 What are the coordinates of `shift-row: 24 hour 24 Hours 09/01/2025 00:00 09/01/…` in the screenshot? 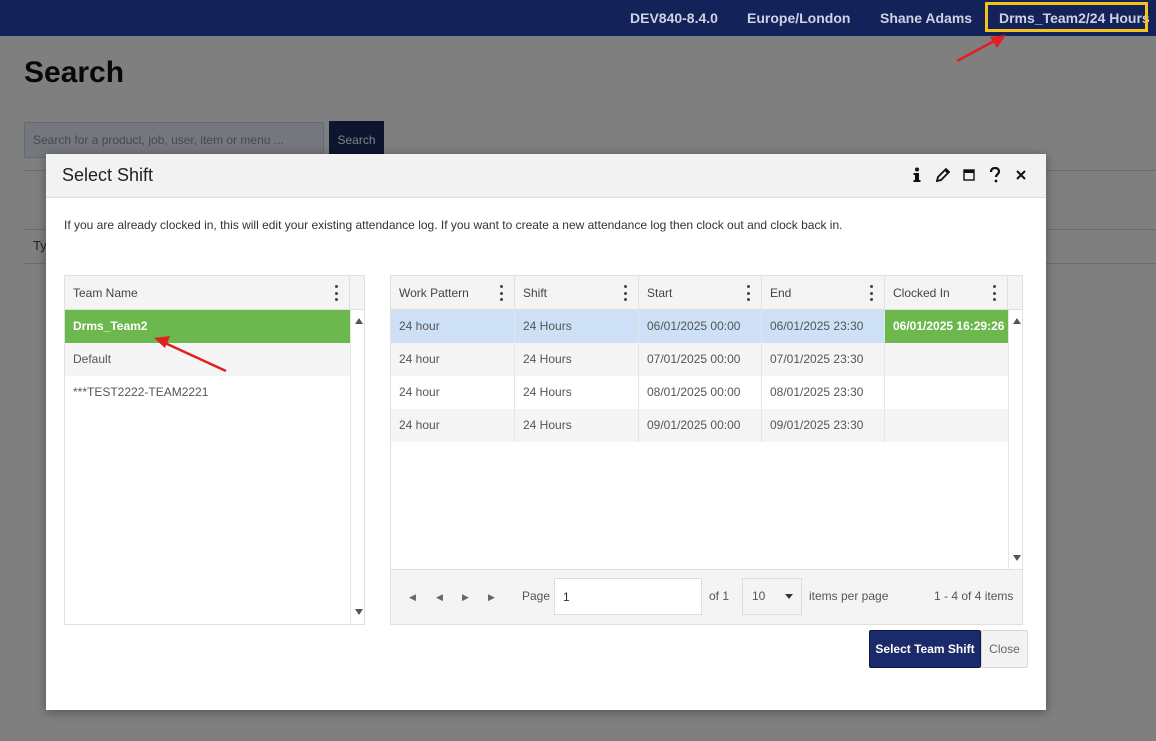 It's located at (699, 425).